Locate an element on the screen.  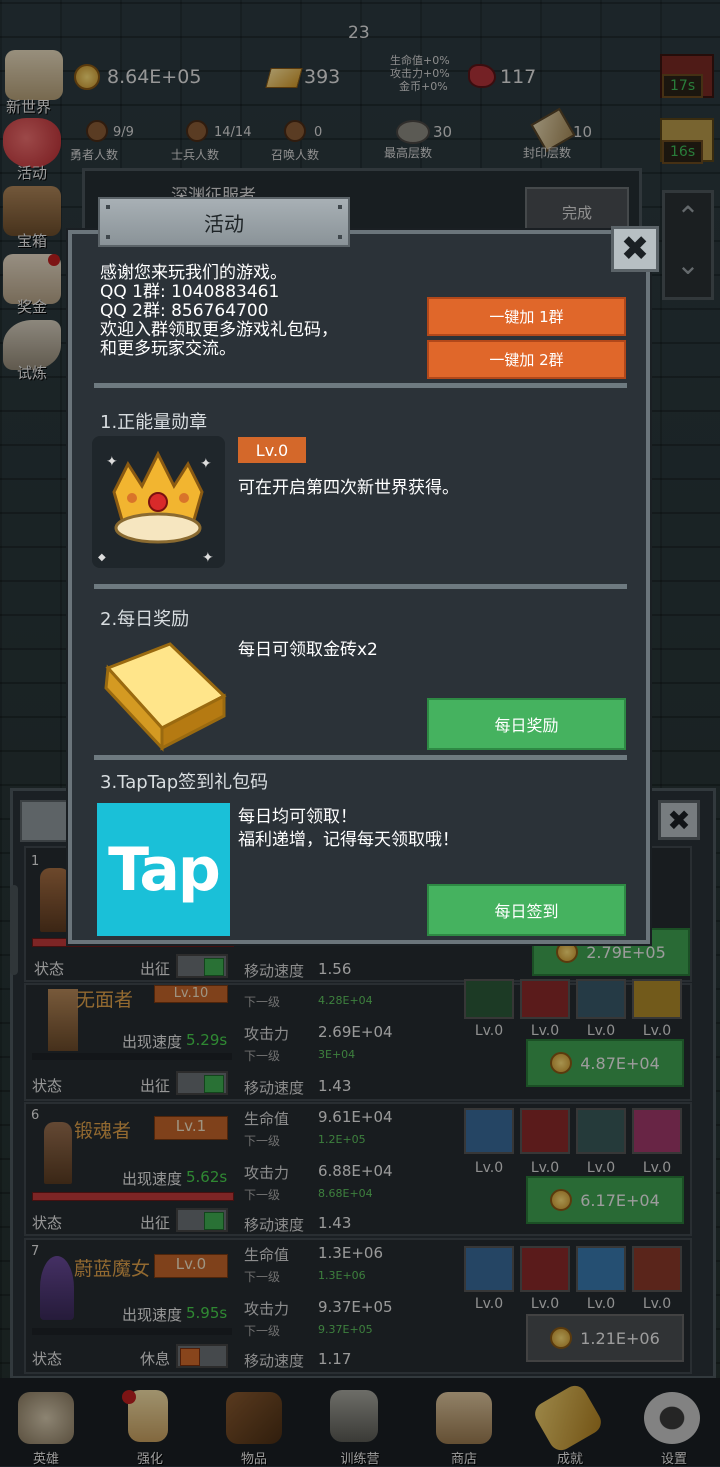
taptap-logo-text: Tap is located at coordinates (164, 869).